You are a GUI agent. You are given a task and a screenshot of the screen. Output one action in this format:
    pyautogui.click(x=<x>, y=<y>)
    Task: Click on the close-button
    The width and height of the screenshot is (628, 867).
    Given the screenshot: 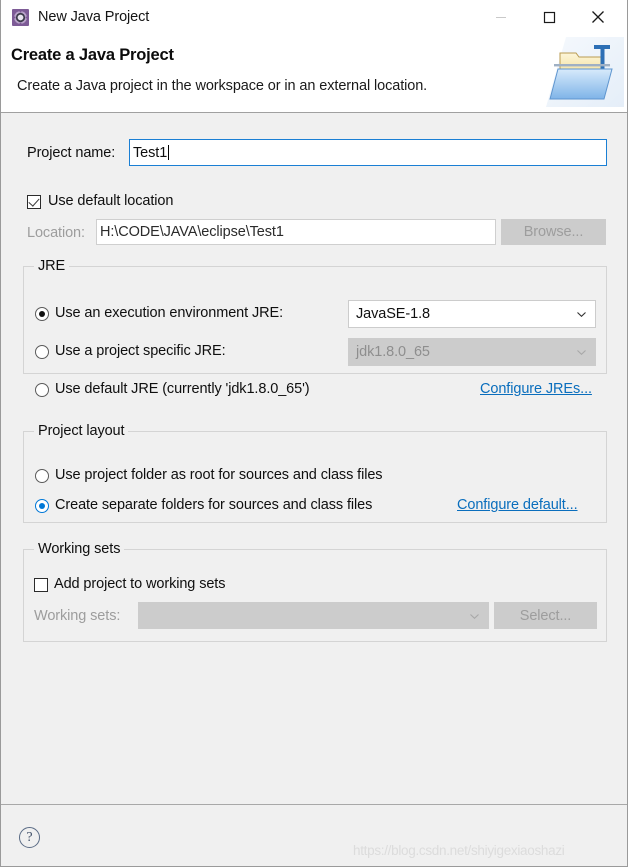 What is the action you would take?
    pyautogui.click(x=598, y=17)
    